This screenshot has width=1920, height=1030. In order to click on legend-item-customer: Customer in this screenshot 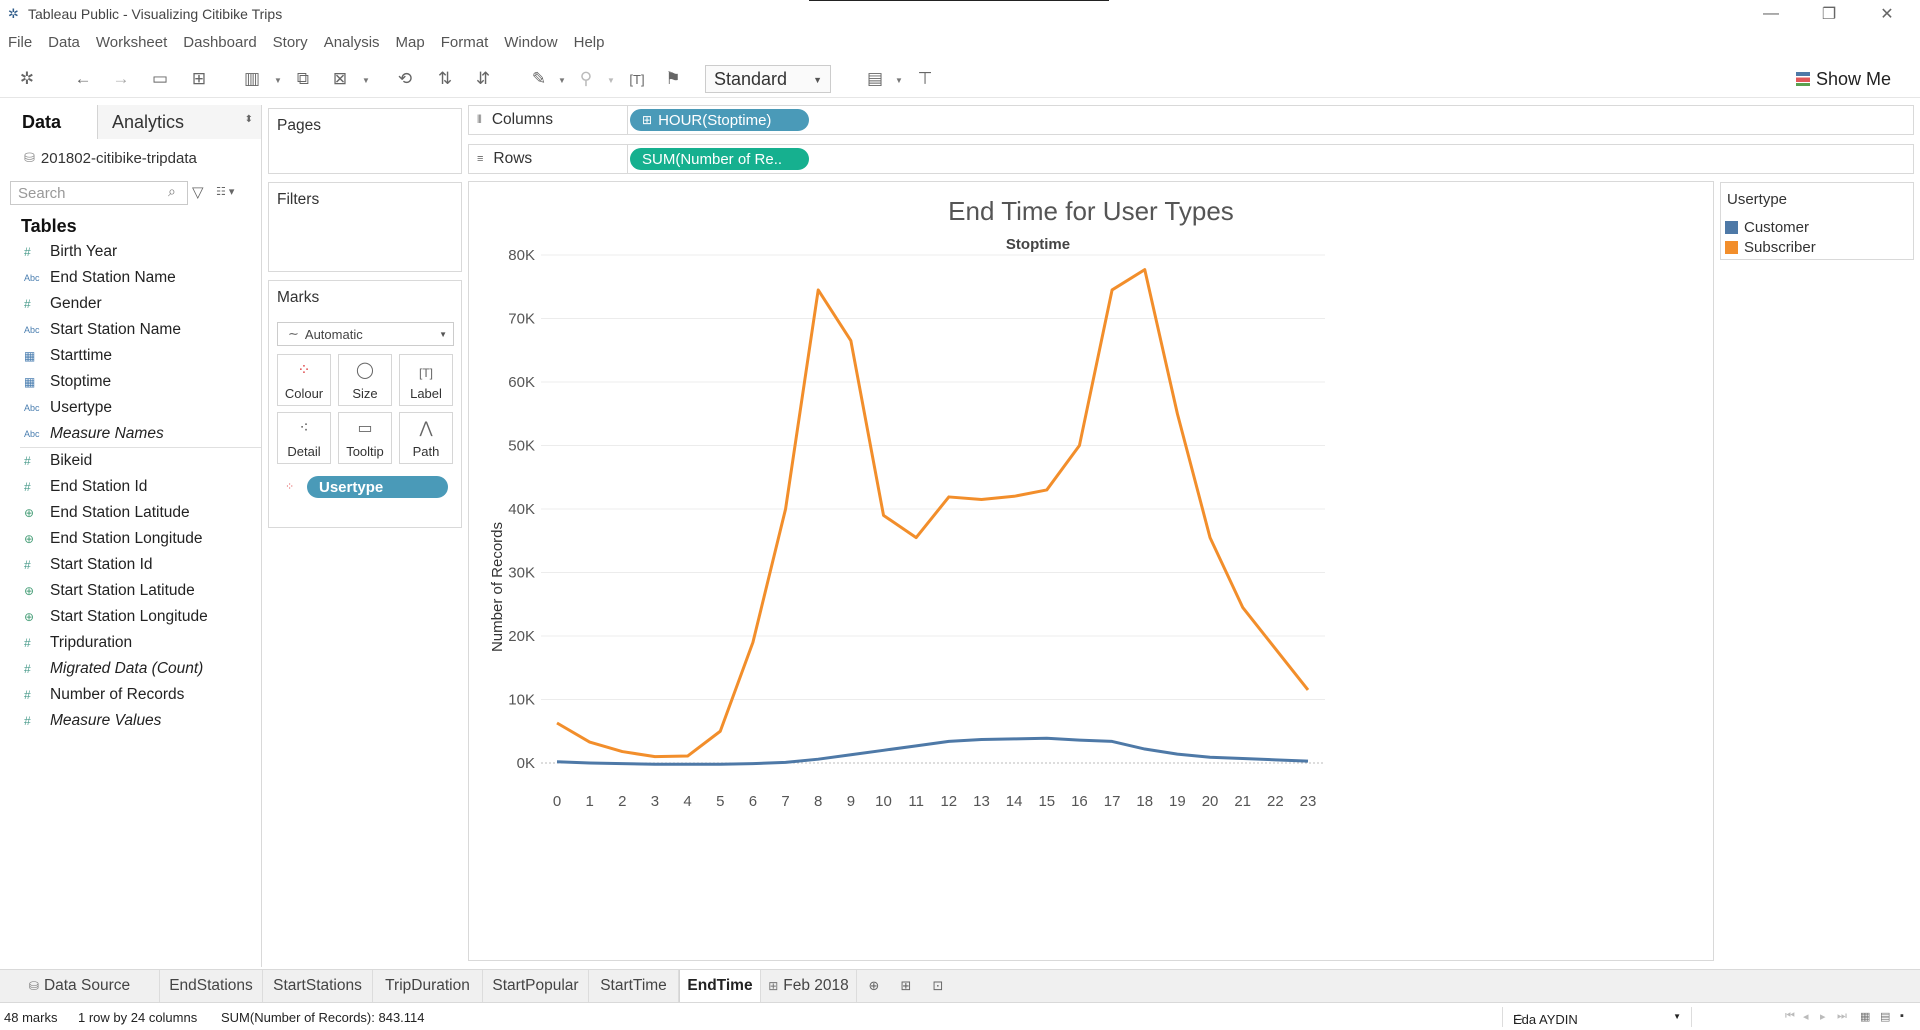, I will do `click(1817, 227)`.